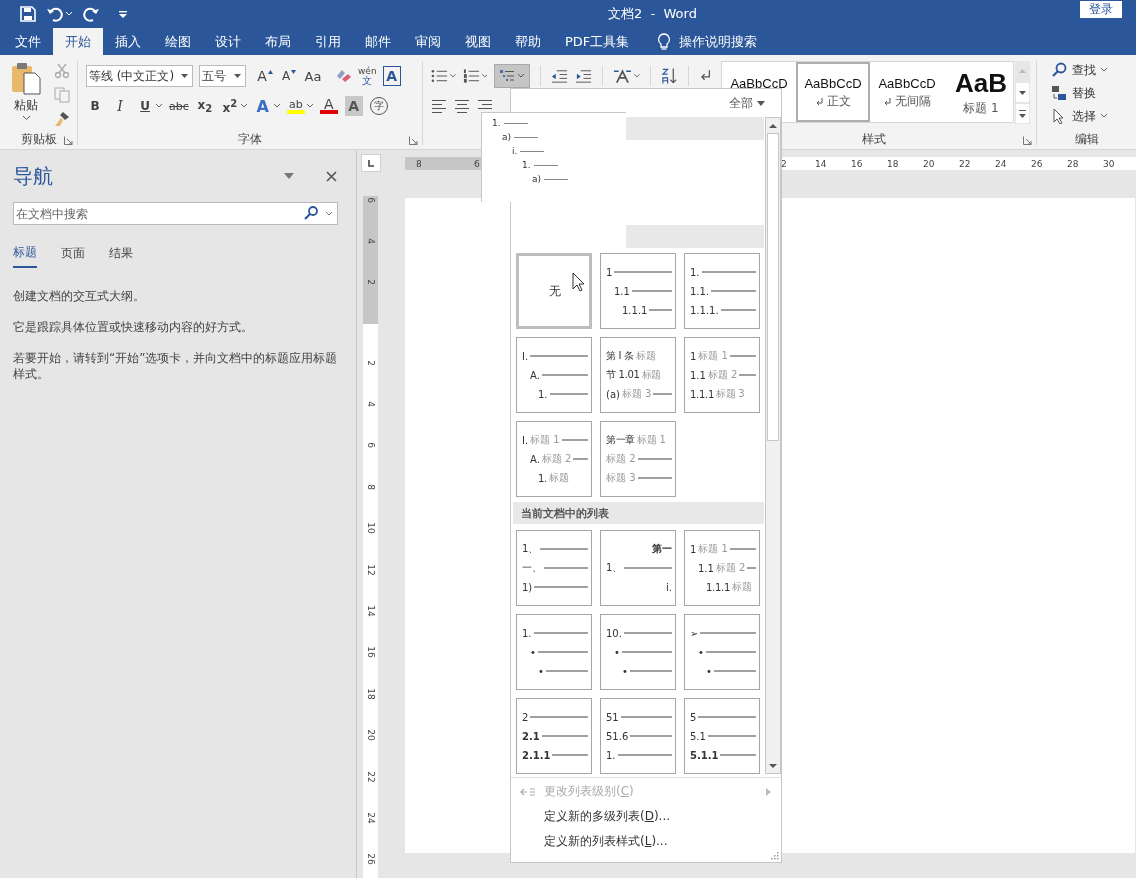  Describe the element at coordinates (652, 14) in the screenshot. I see `window-title: 文档2 - Word` at that location.